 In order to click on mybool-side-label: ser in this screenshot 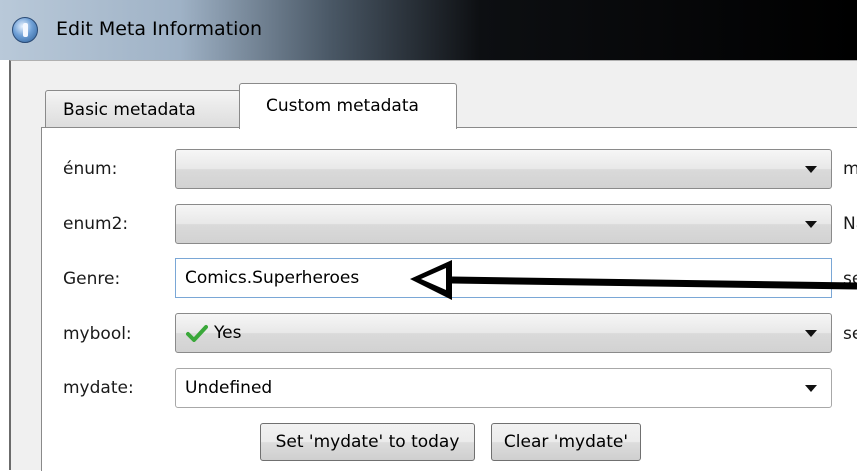, I will do `click(850, 334)`.